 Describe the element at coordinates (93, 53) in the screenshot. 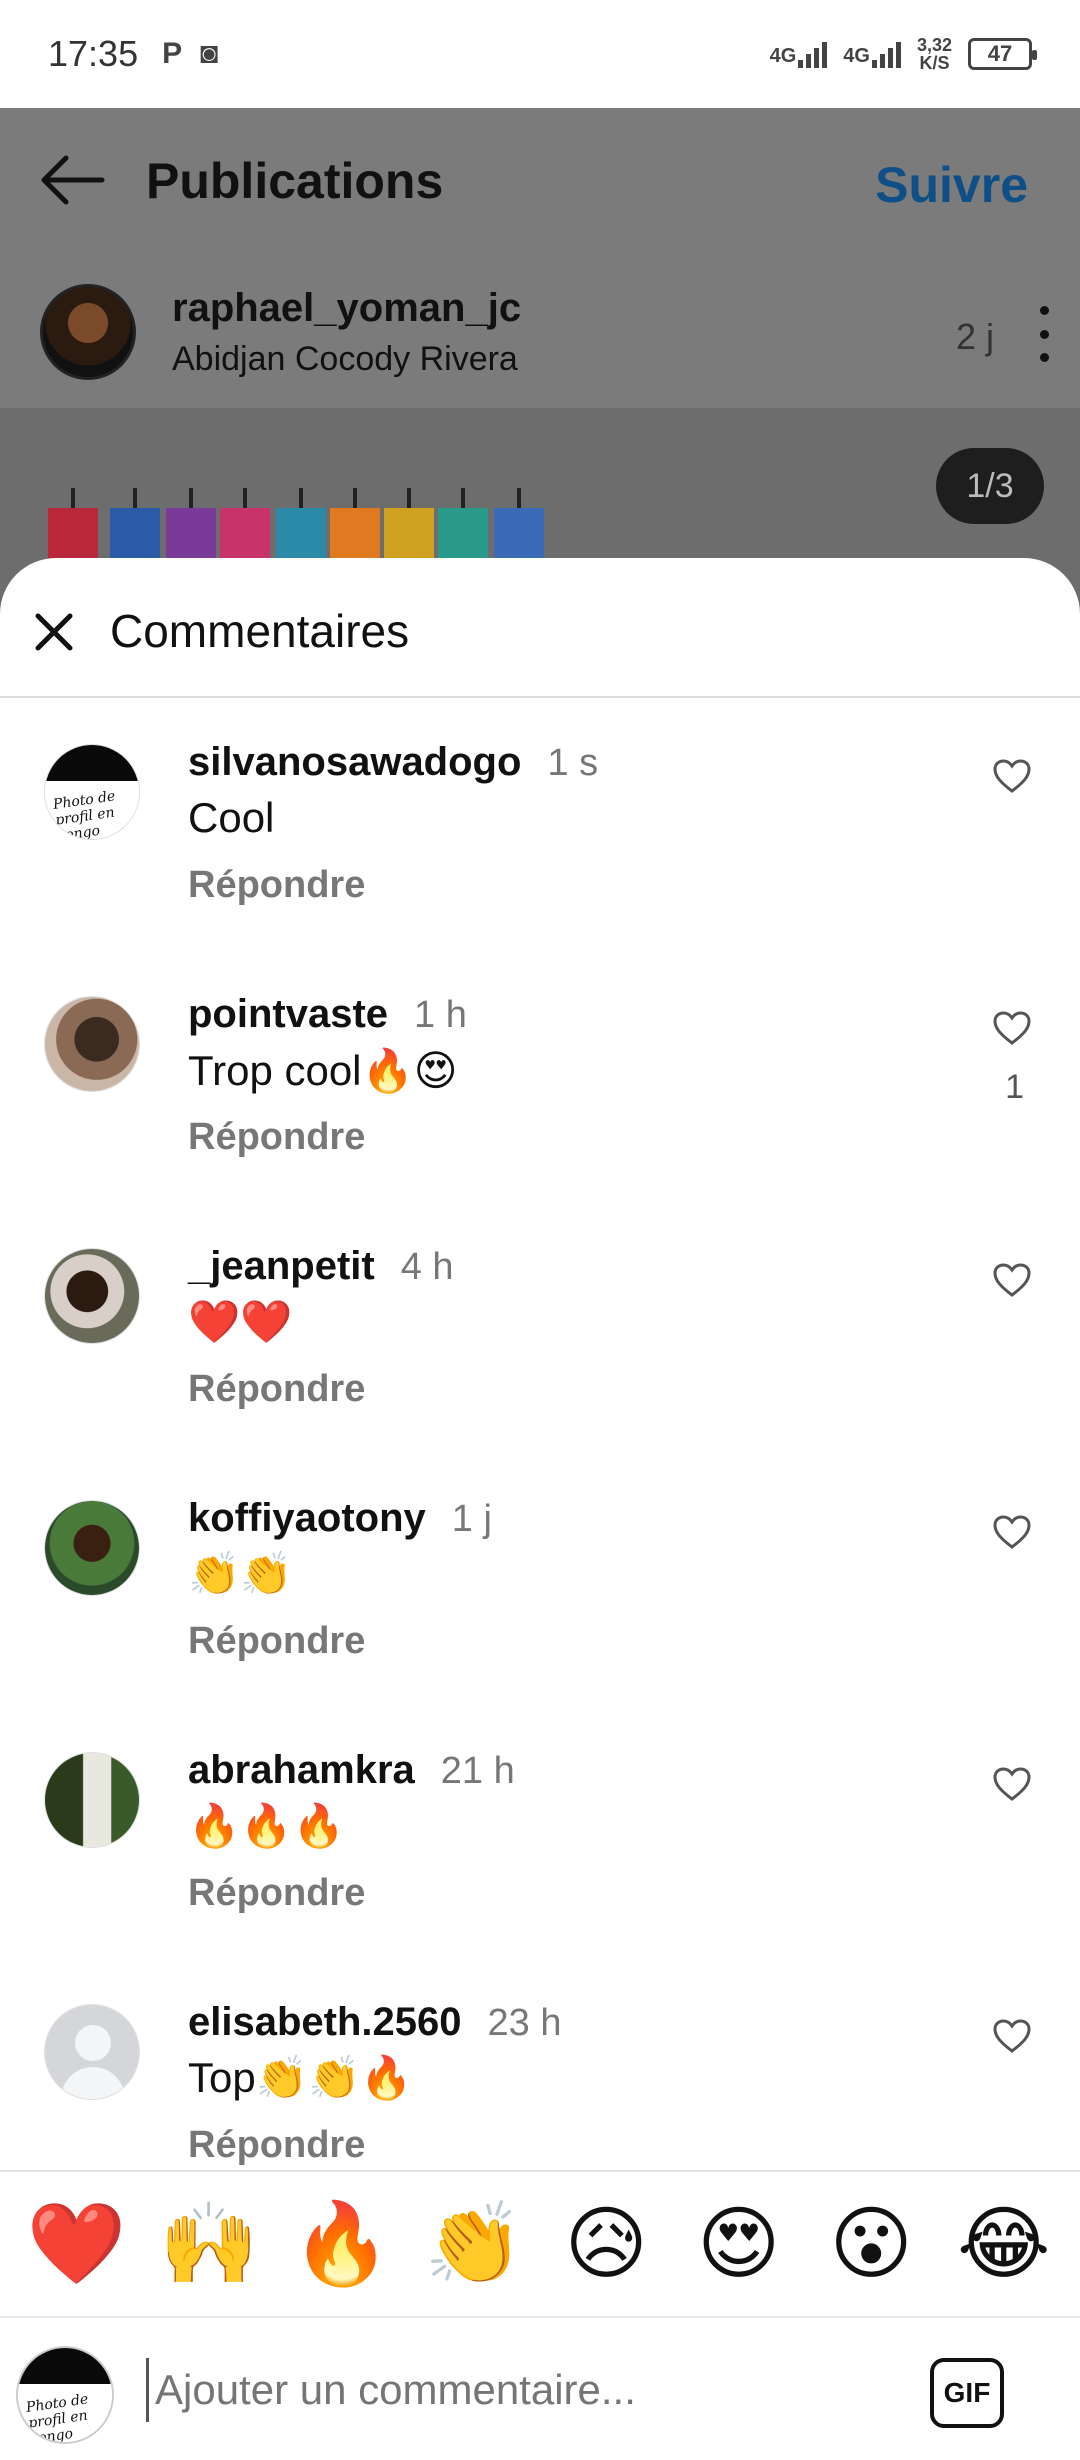

I see `status-time: 17:35` at that location.